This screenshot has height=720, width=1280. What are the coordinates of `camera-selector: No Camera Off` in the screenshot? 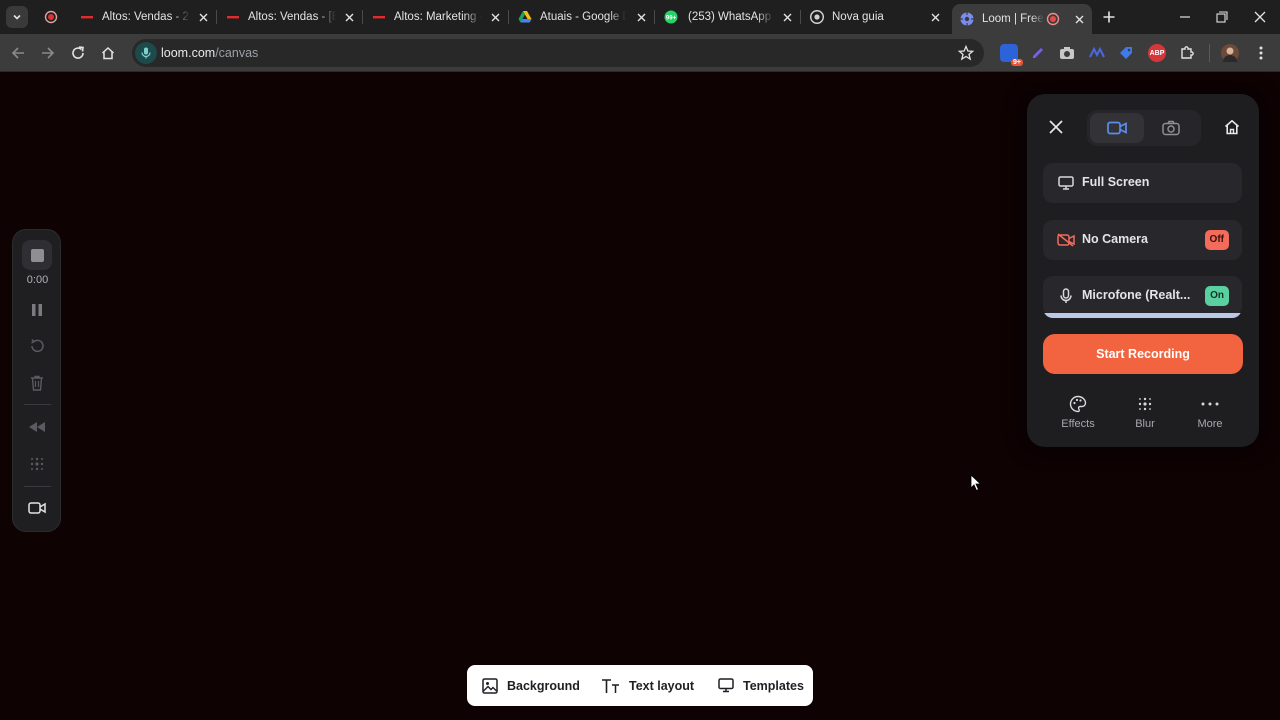 It's located at (1142, 240).